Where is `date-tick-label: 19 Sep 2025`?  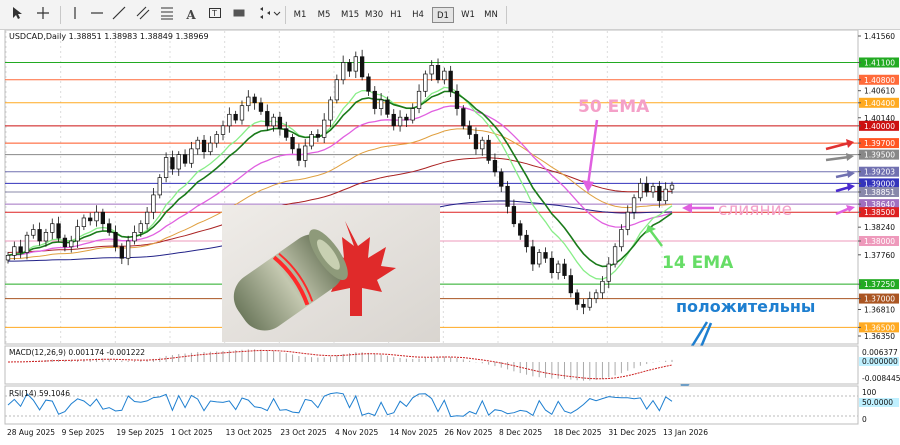 date-tick-label: 19 Sep 2025 is located at coordinates (140, 432).